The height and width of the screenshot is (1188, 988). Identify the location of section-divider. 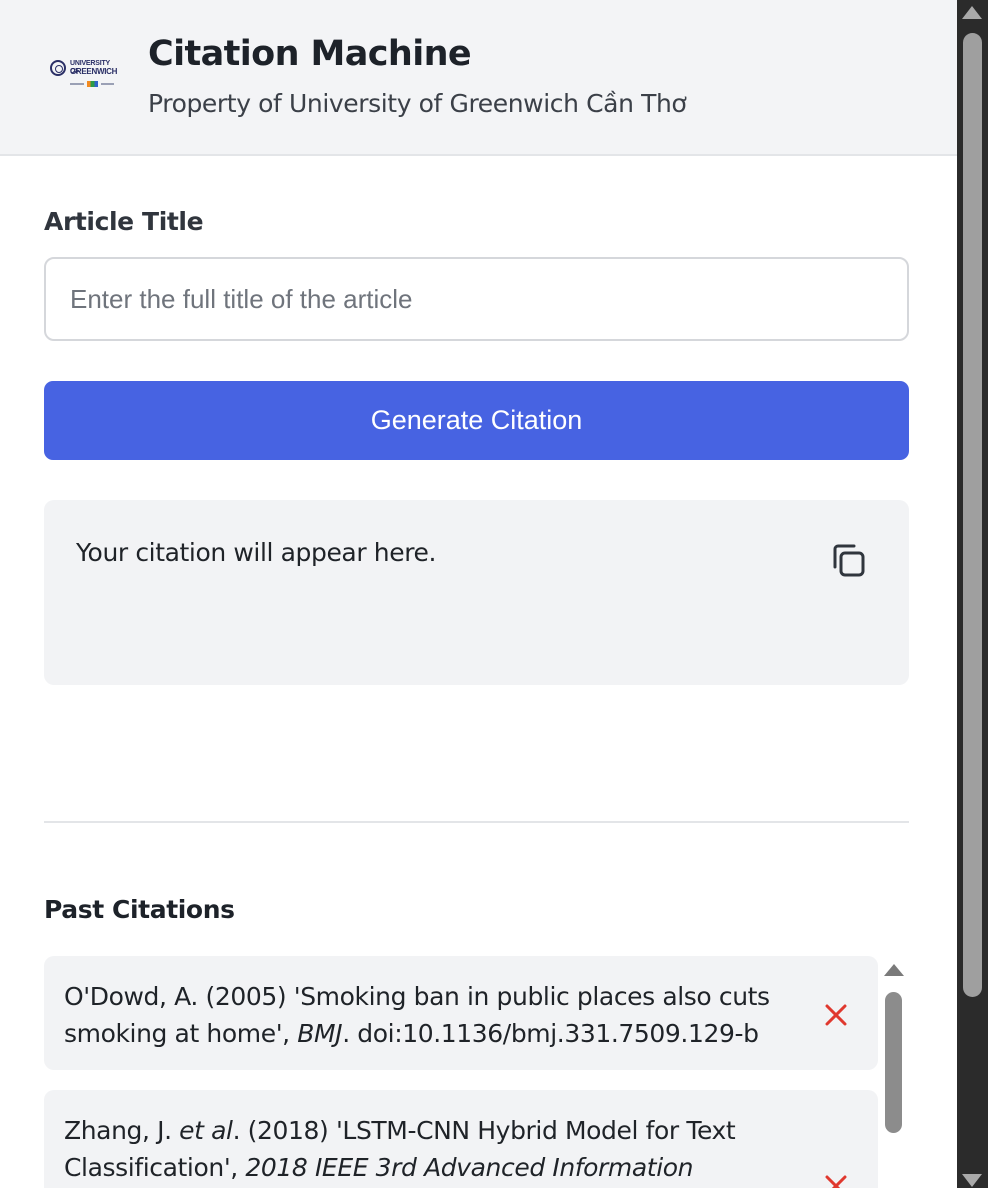
(476, 822).